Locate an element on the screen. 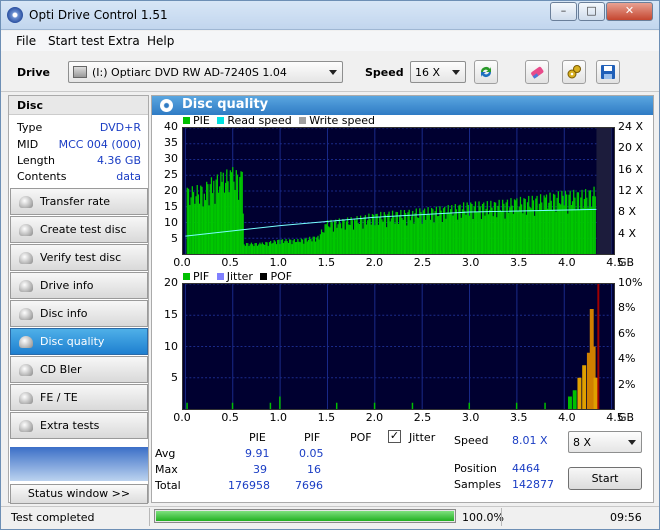  close-button: ✕ is located at coordinates (629, 11).